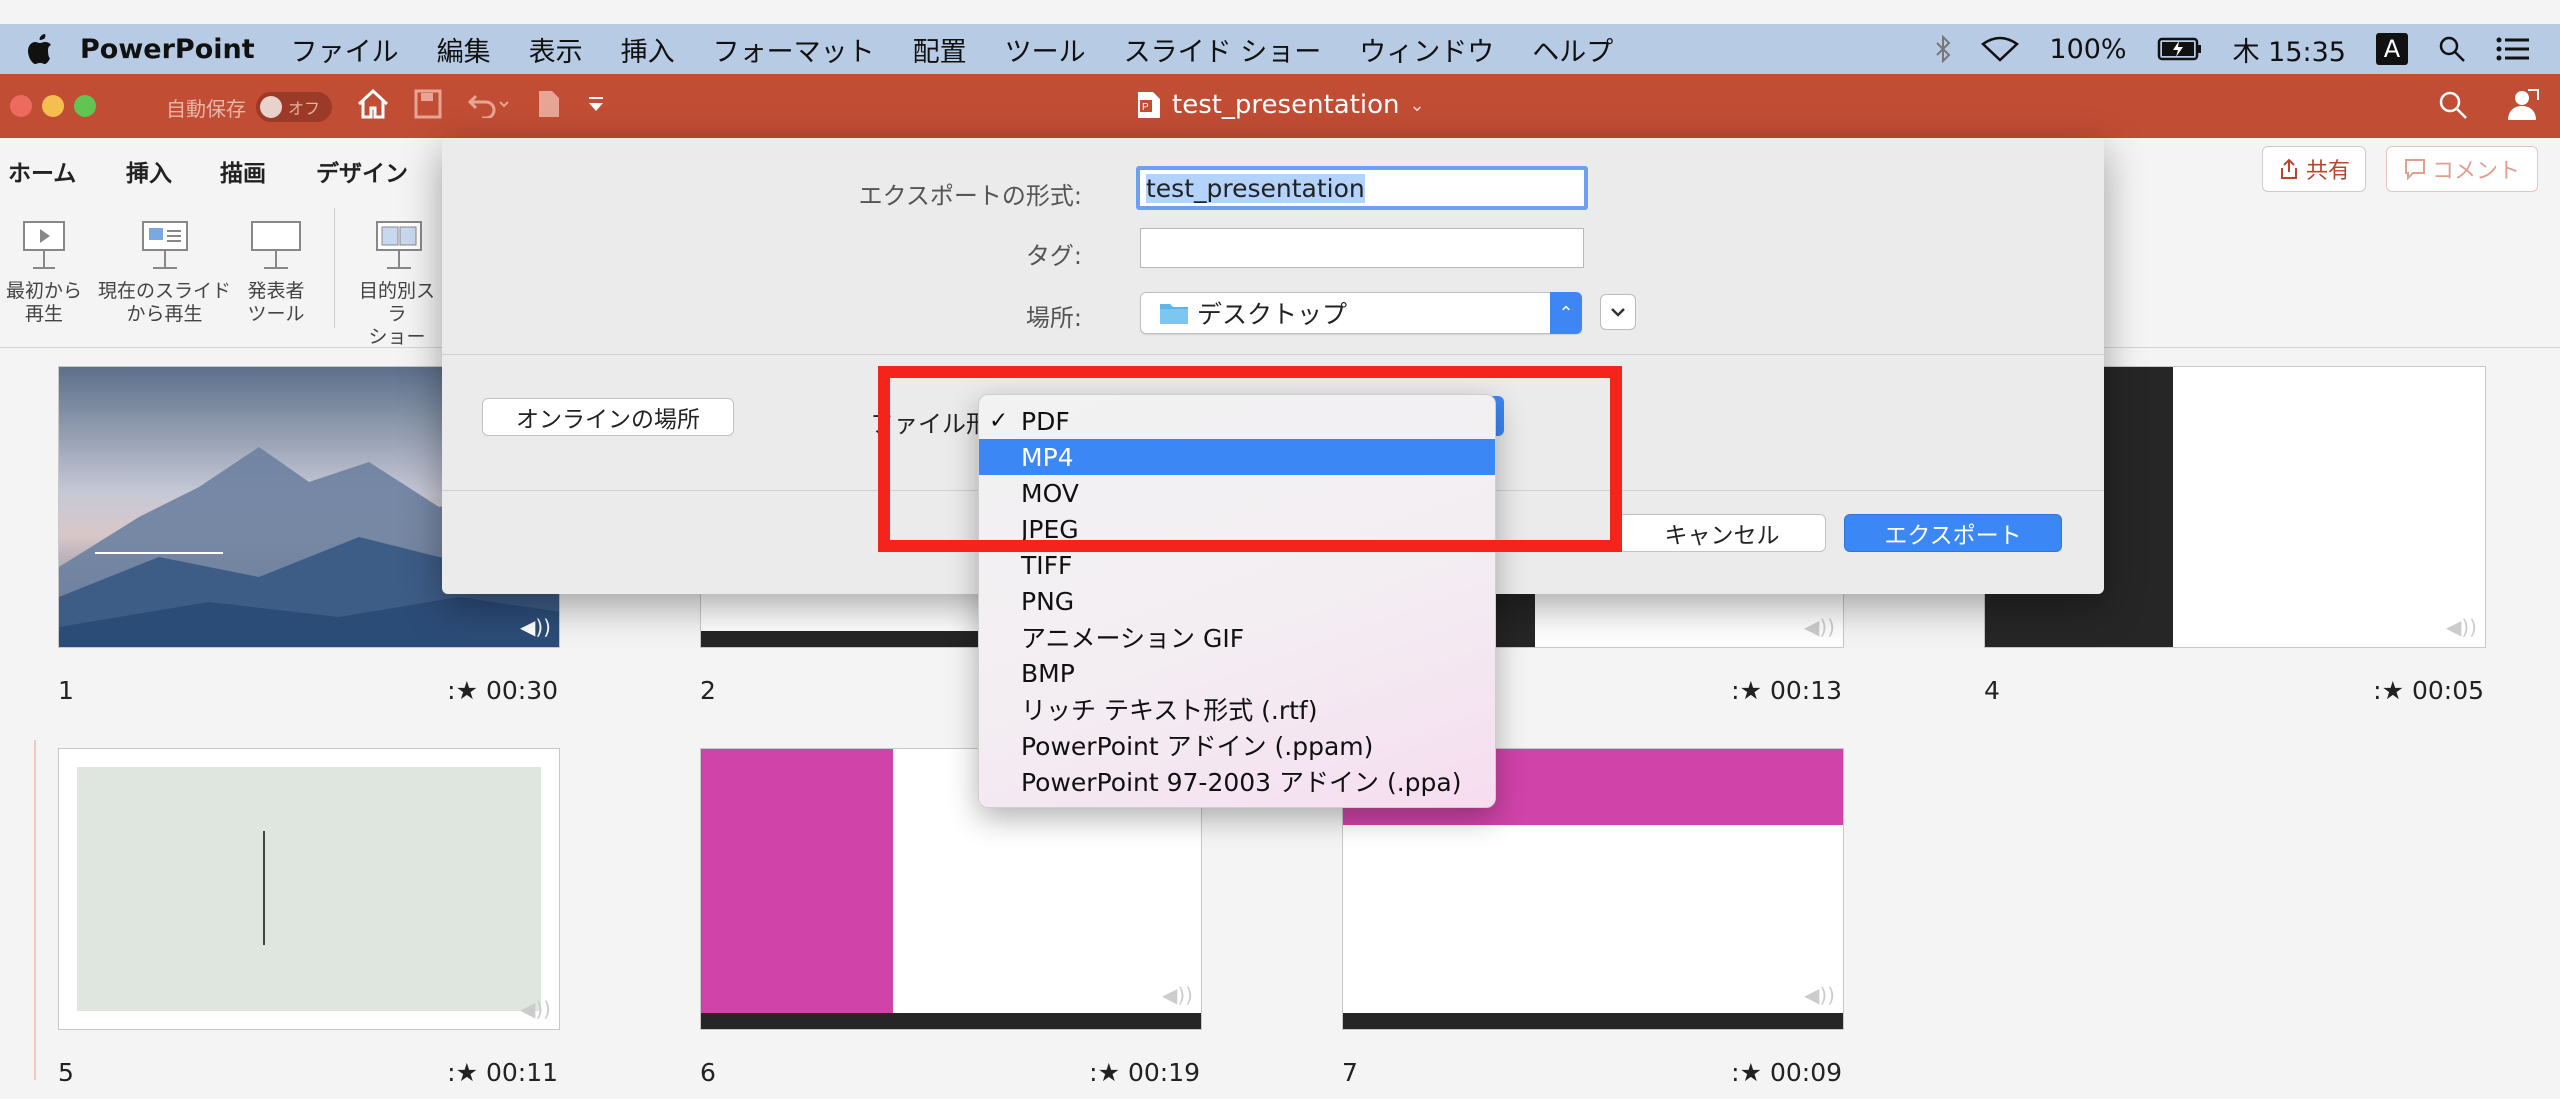  I want to click on where-stepper-icon: ⌃, so click(1566, 313).